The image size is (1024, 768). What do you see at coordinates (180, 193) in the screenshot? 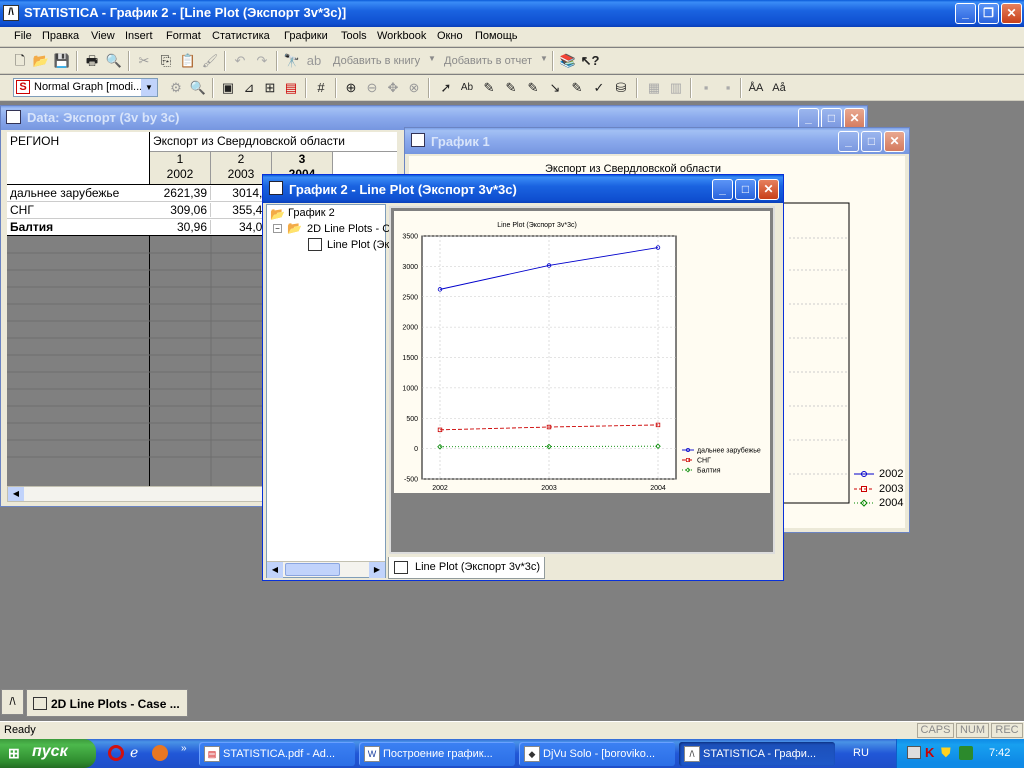
I see `cell-value: 2621,39` at bounding box center [180, 193].